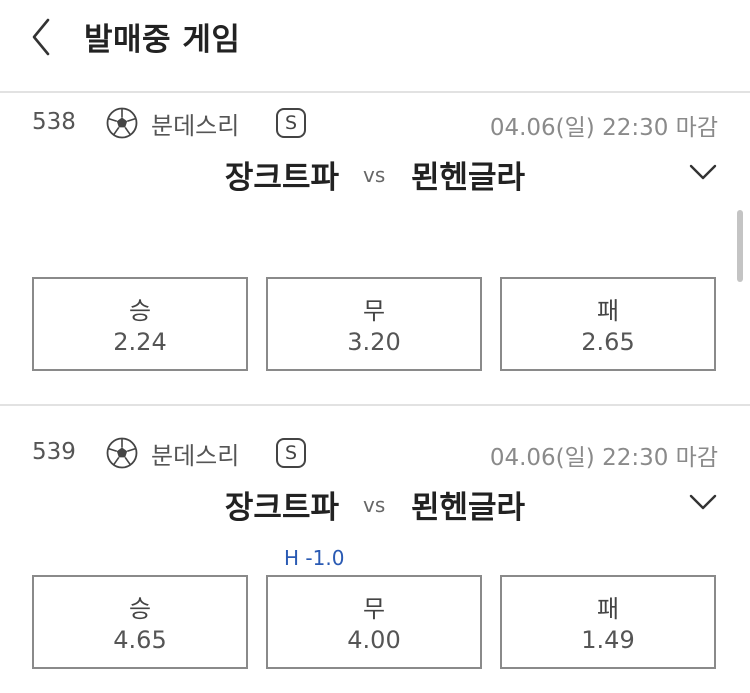 This screenshot has height=693, width=750. I want to click on odds-loss-button: 패 1.49, so click(608, 622).